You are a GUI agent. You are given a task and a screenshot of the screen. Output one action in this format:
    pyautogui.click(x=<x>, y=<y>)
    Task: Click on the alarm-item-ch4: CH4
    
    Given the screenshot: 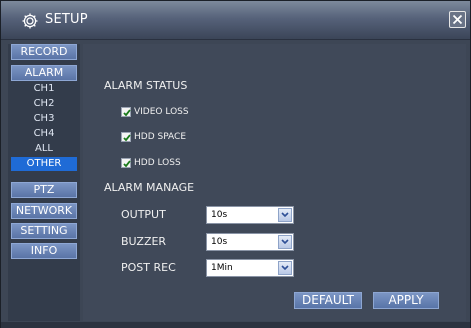 What is the action you would take?
    pyautogui.click(x=44, y=134)
    